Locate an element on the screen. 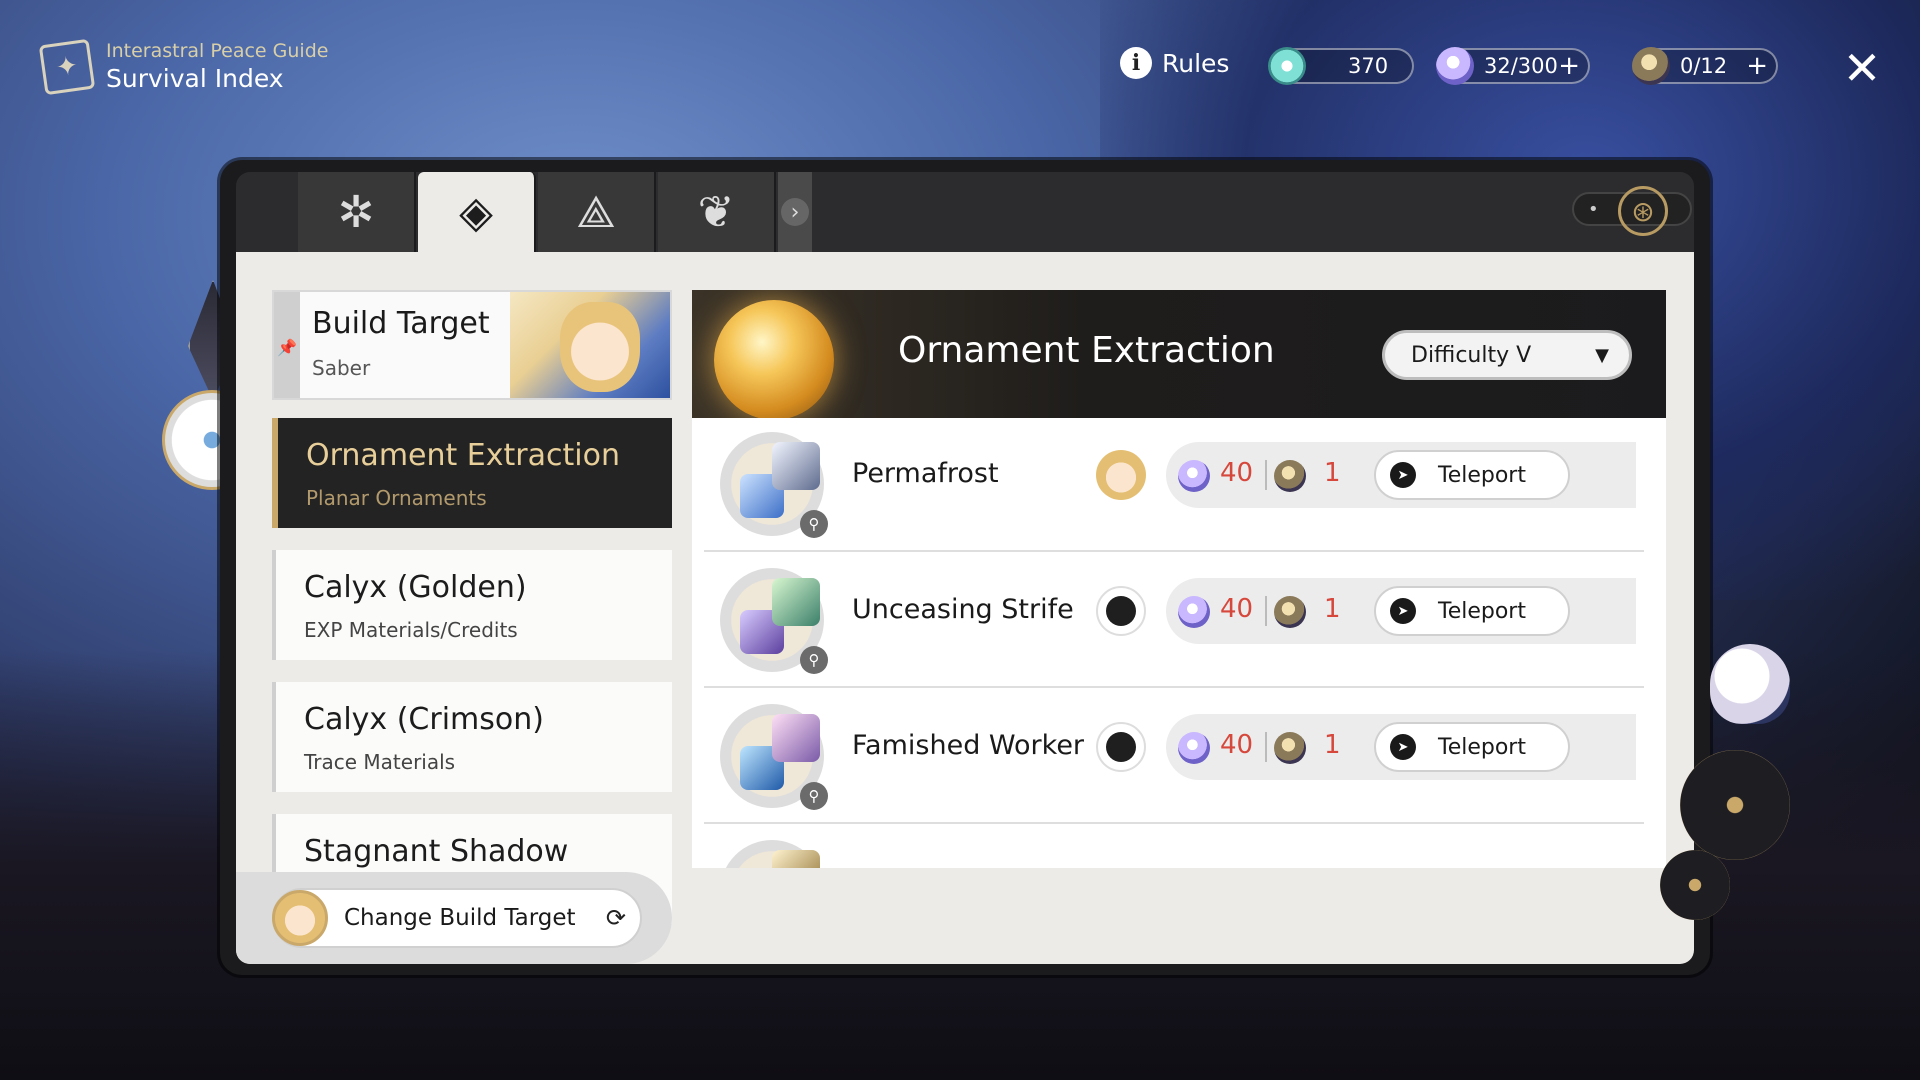 This screenshot has width=1920, height=1080. compass-star-icon: ✲ is located at coordinates (356, 212).